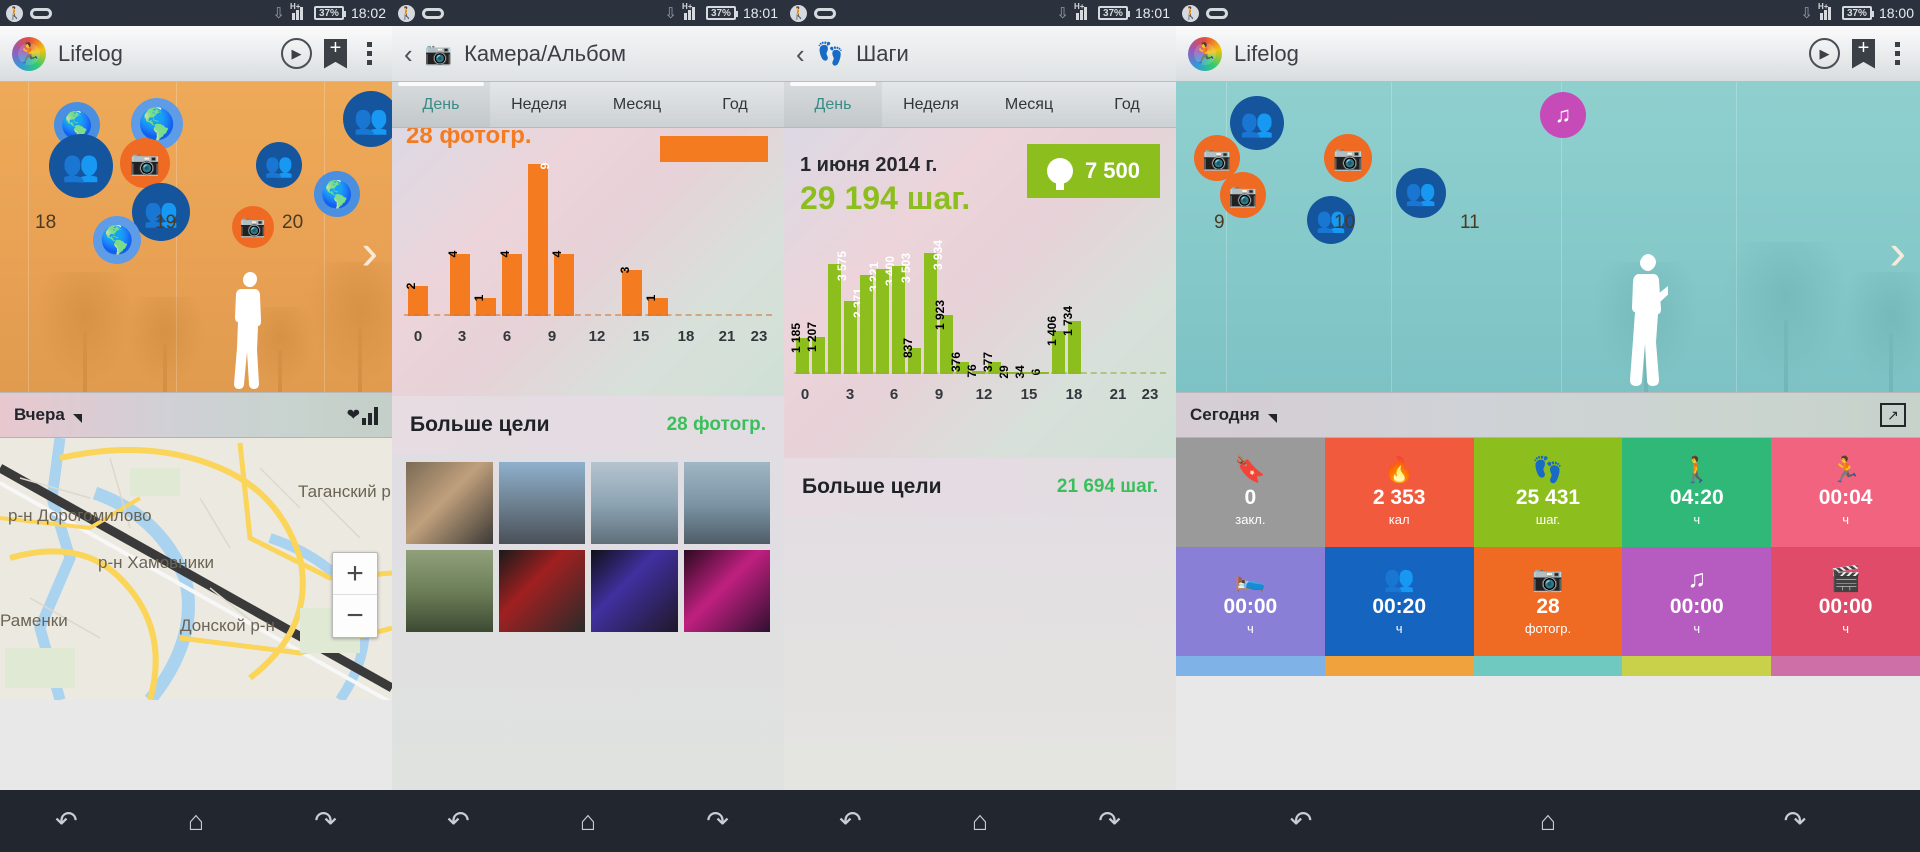 The height and width of the screenshot is (852, 1920). What do you see at coordinates (1548, 415) in the screenshot?
I see `day-selector-bar-4: Сегодня ↗` at bounding box center [1548, 415].